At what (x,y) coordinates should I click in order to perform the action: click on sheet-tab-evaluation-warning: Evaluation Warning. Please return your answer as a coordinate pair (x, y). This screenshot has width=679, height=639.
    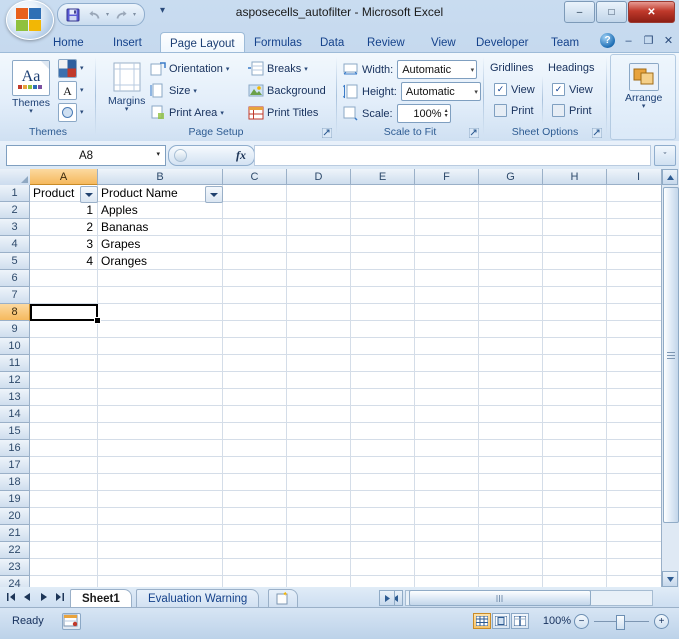
    Looking at the image, I should click on (198, 598).